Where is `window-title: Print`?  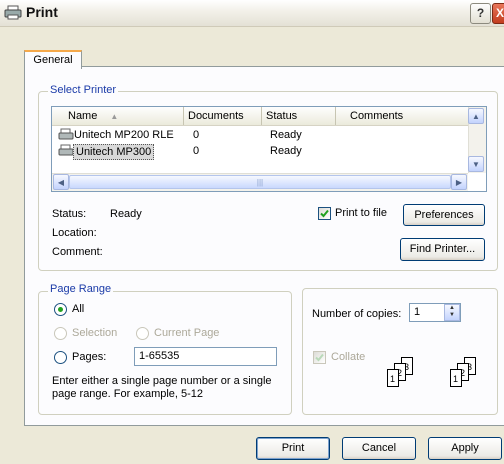
window-title: Print is located at coordinates (42, 12).